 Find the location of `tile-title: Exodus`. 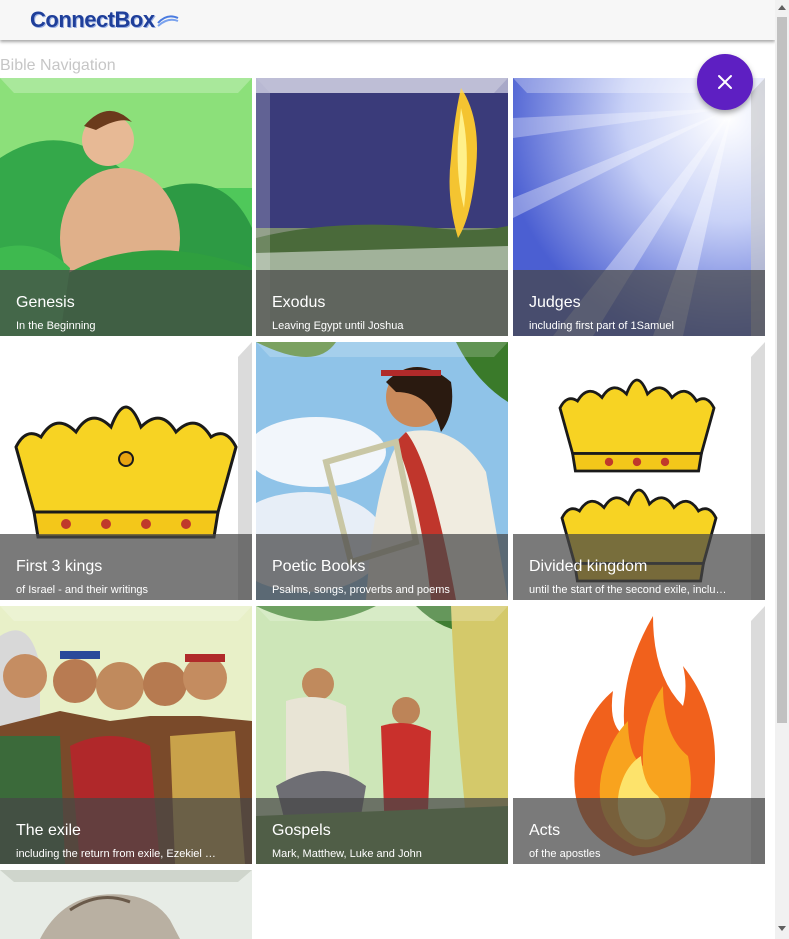

tile-title: Exodus is located at coordinates (299, 302).